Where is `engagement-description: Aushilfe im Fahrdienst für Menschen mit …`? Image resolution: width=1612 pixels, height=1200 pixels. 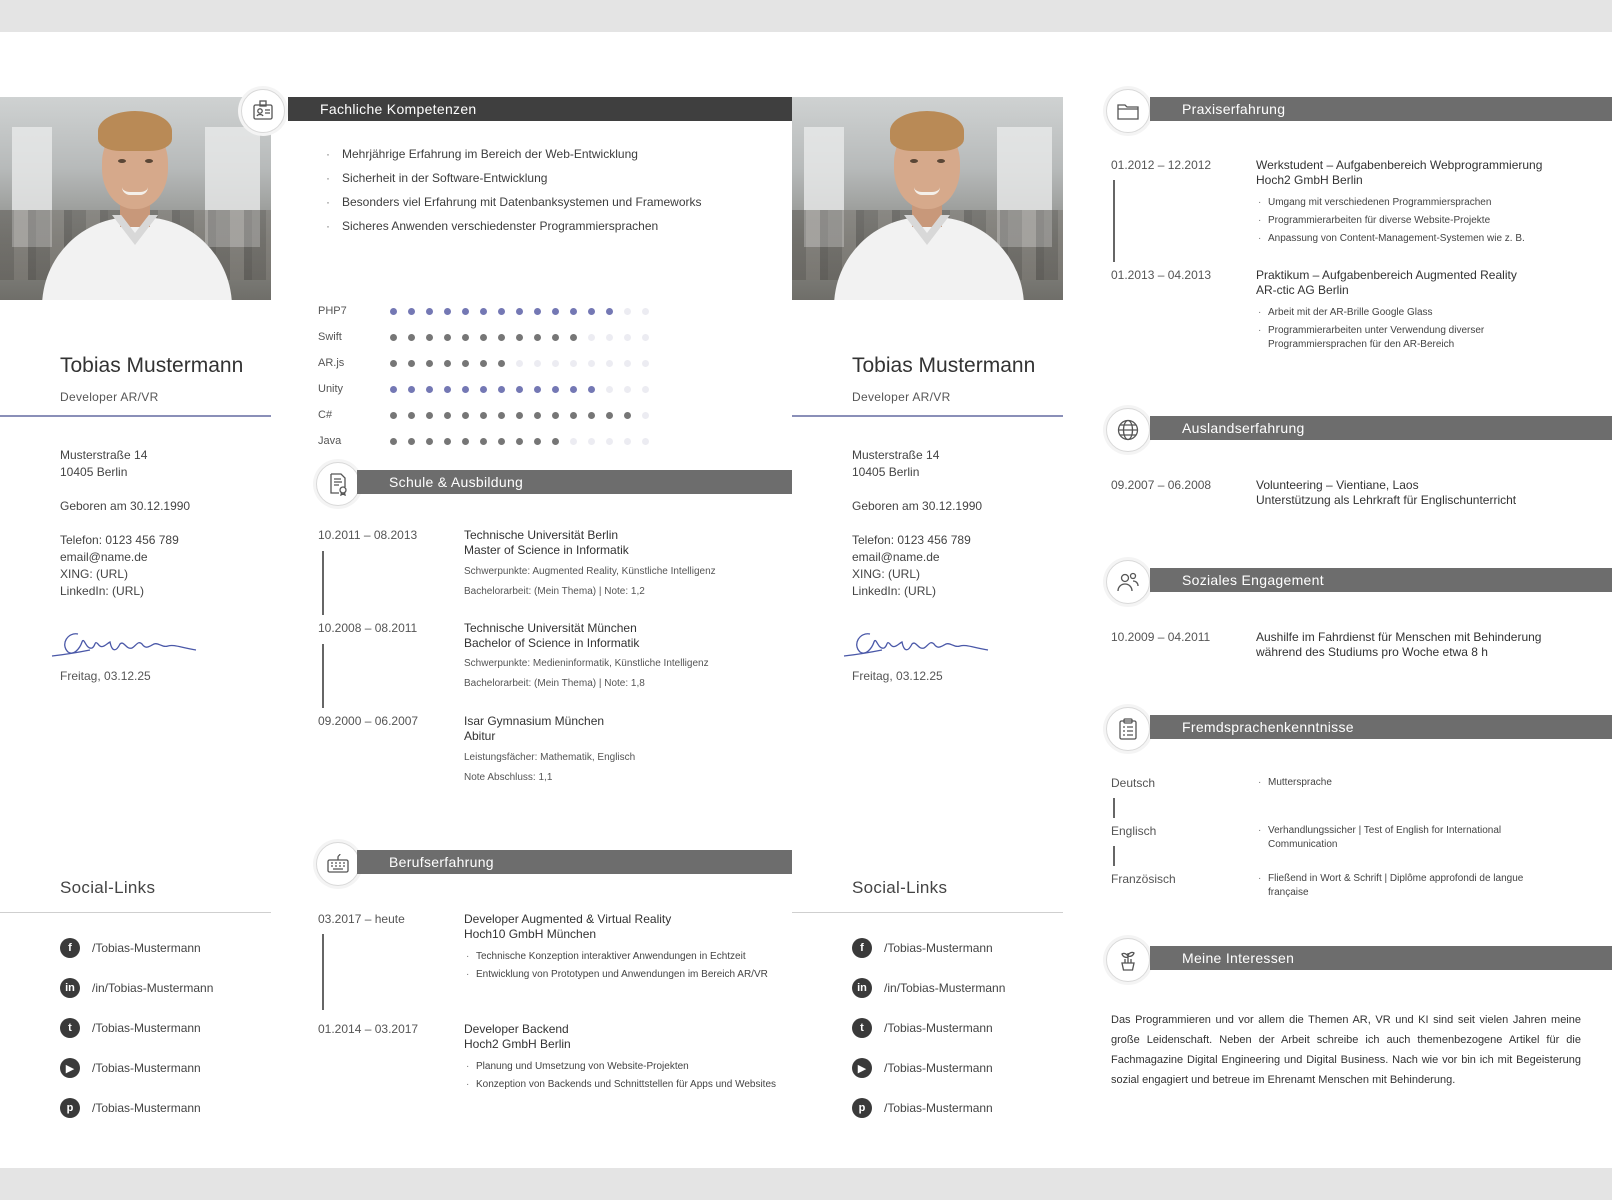 engagement-description: Aushilfe im Fahrdienst für Menschen mit … is located at coordinates (1399, 644).